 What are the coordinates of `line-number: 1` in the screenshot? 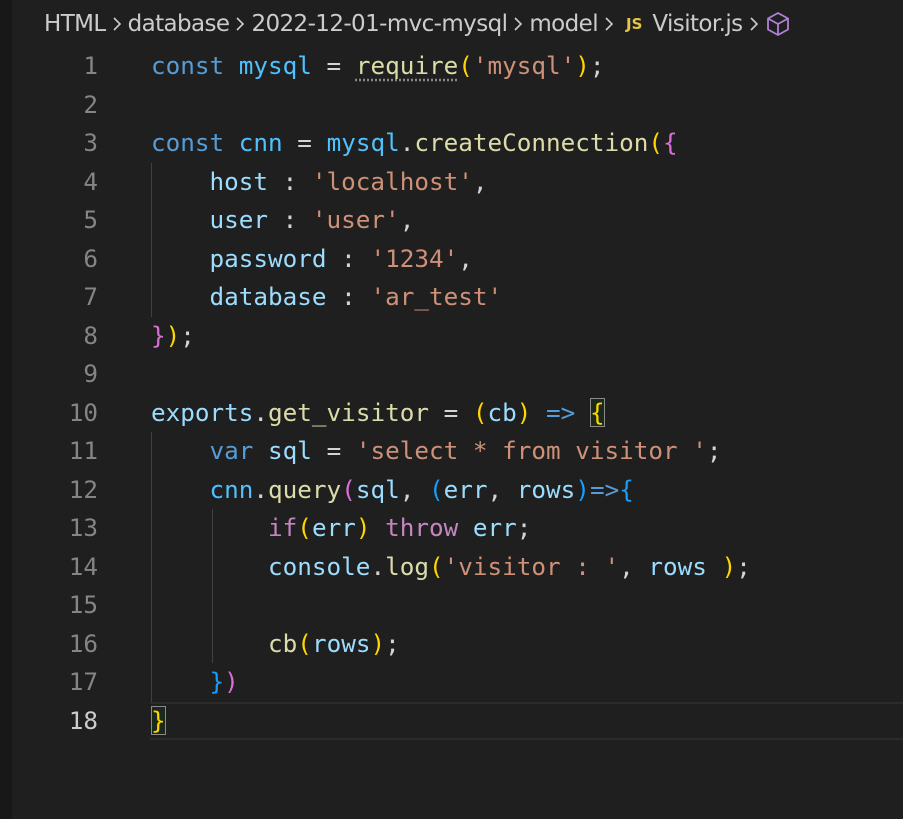 It's located at (90, 65).